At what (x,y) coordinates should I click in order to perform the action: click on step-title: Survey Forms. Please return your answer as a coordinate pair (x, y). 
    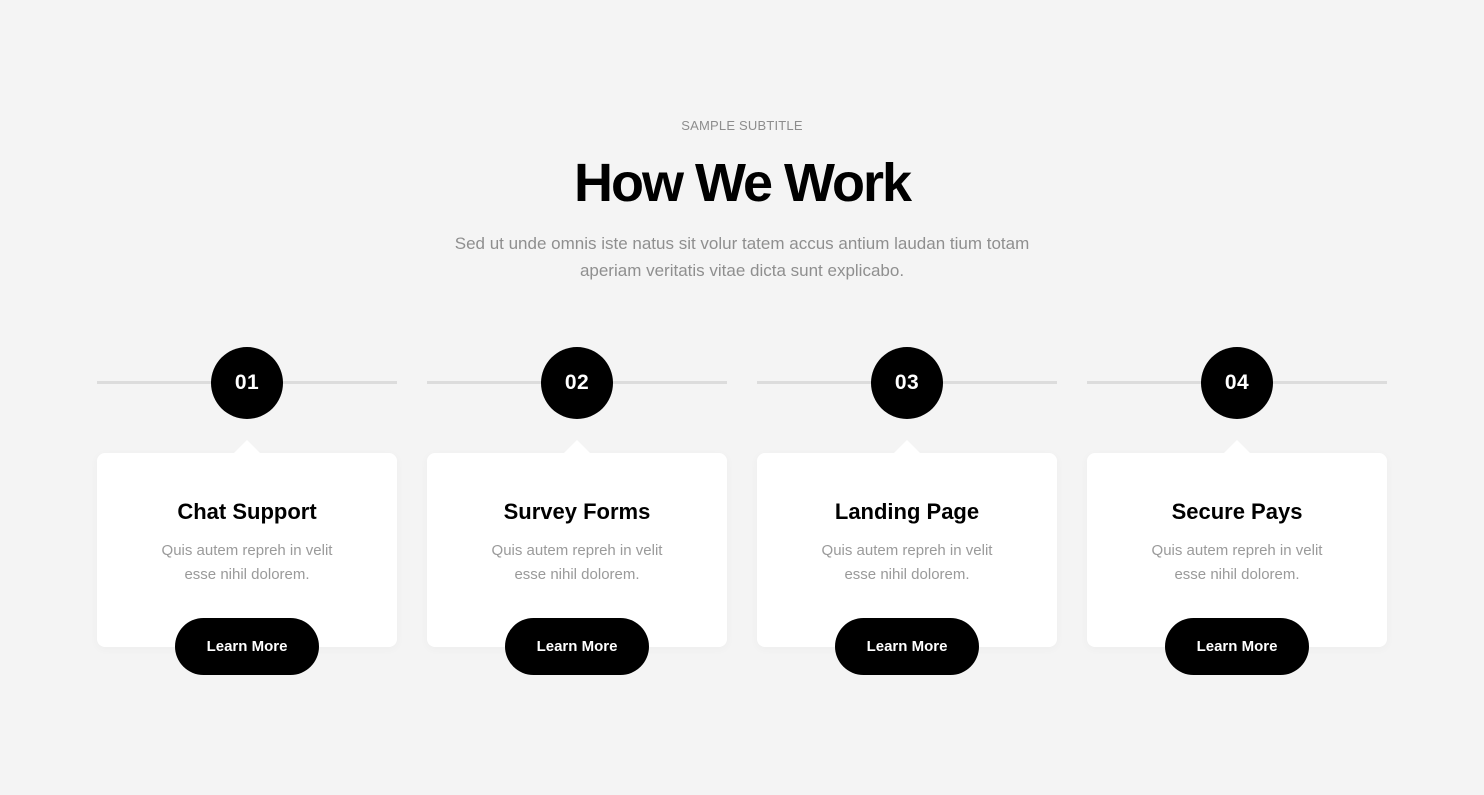
    Looking at the image, I should click on (577, 511).